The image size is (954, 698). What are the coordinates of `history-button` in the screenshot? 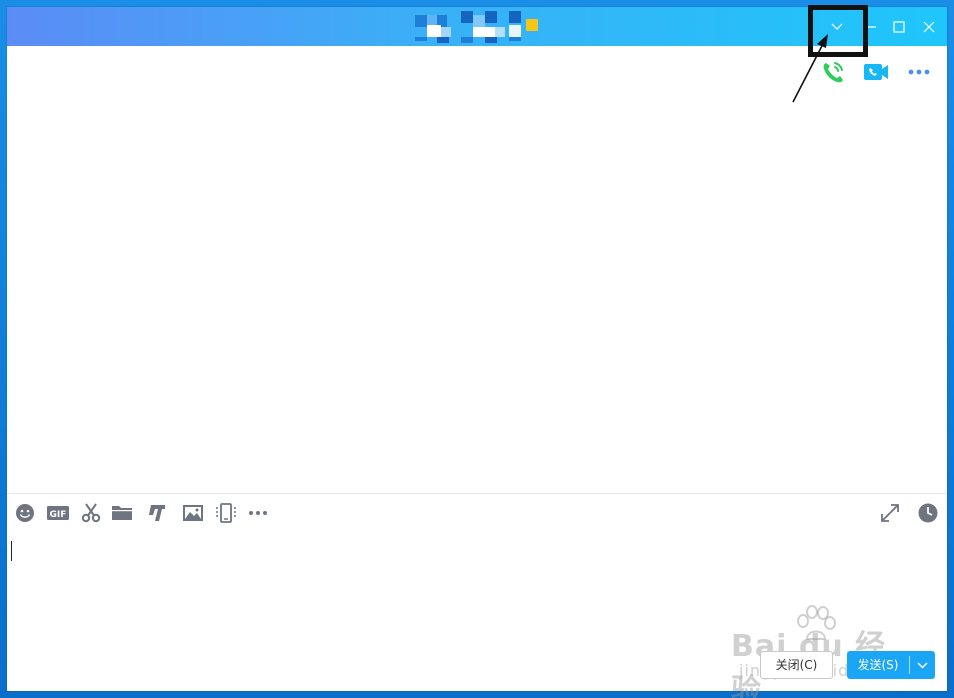 It's located at (928, 513).